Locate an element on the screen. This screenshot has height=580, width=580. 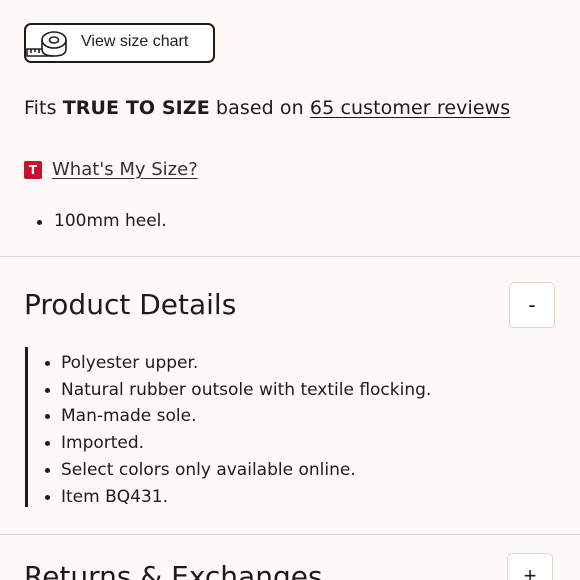
feature-list: 100mm heel. is located at coordinates (102, 221).